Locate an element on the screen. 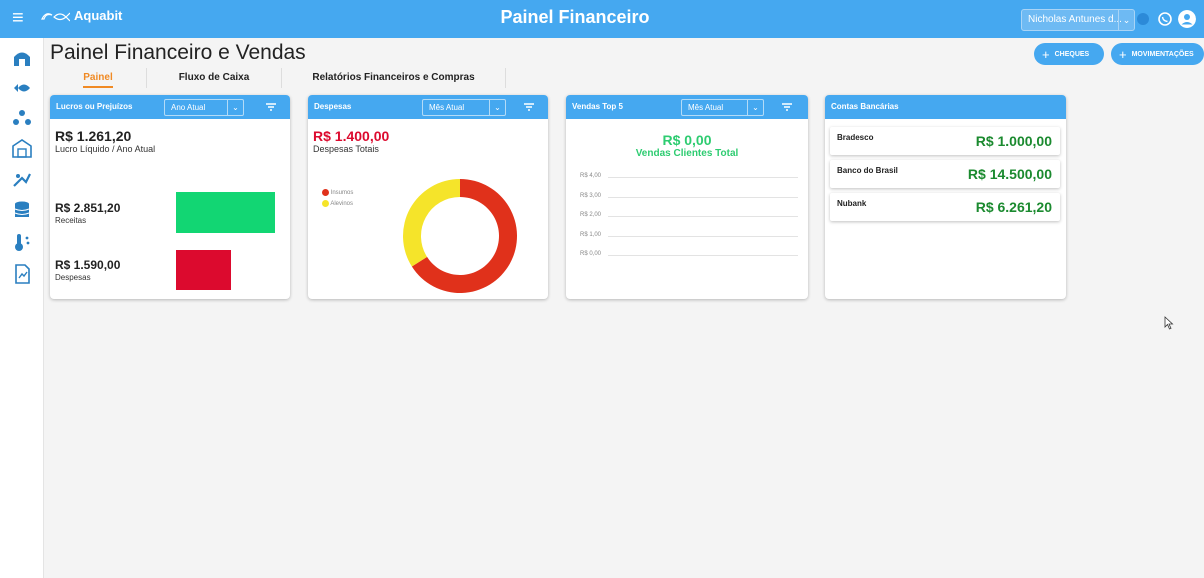 The height and width of the screenshot is (578, 1204). legend-label: Insumos is located at coordinates (342, 193).